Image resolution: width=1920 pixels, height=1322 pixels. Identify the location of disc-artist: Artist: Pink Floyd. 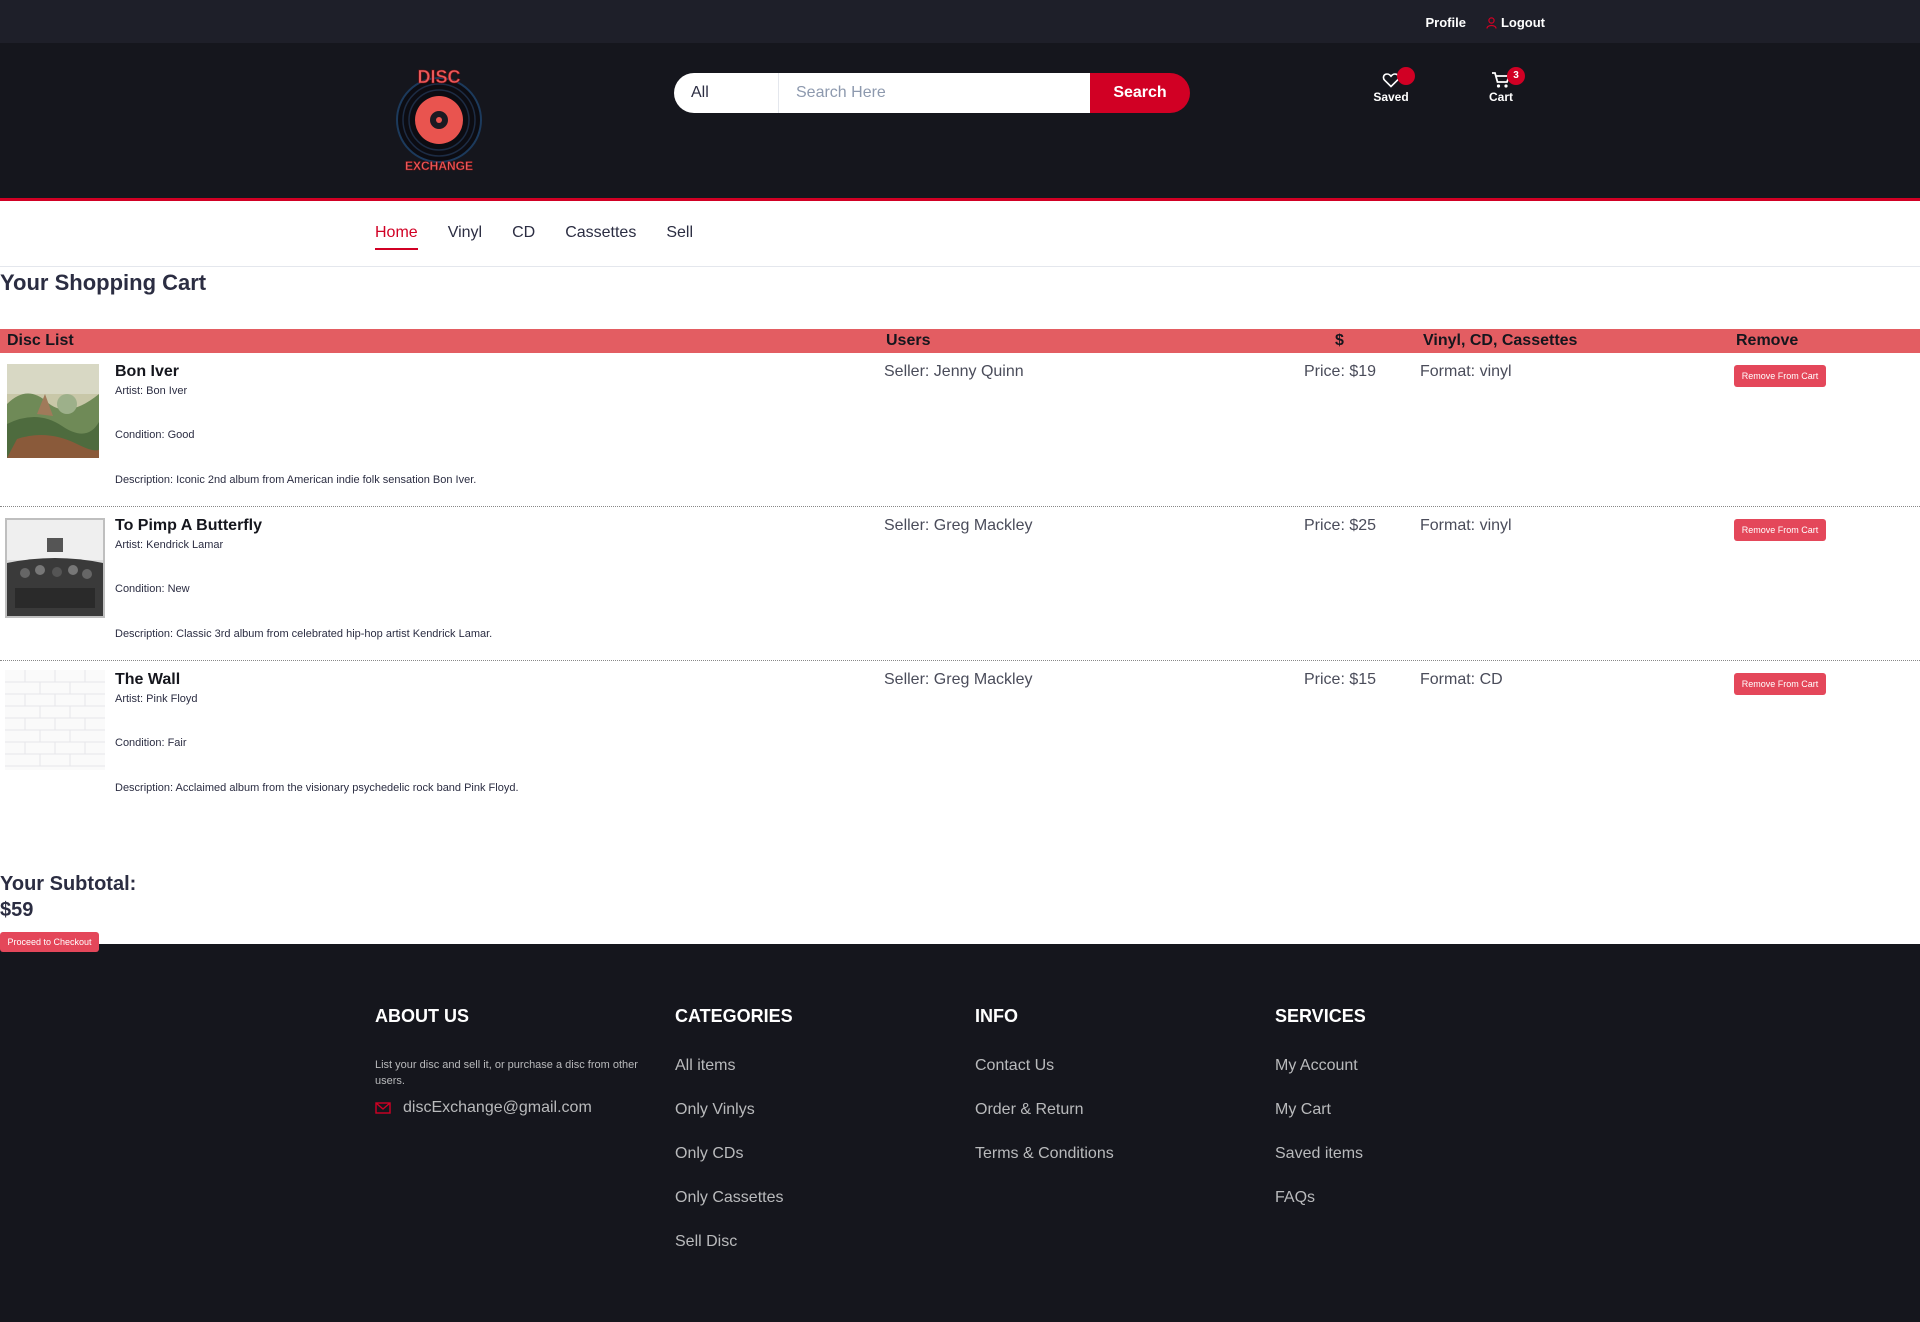
(156, 699).